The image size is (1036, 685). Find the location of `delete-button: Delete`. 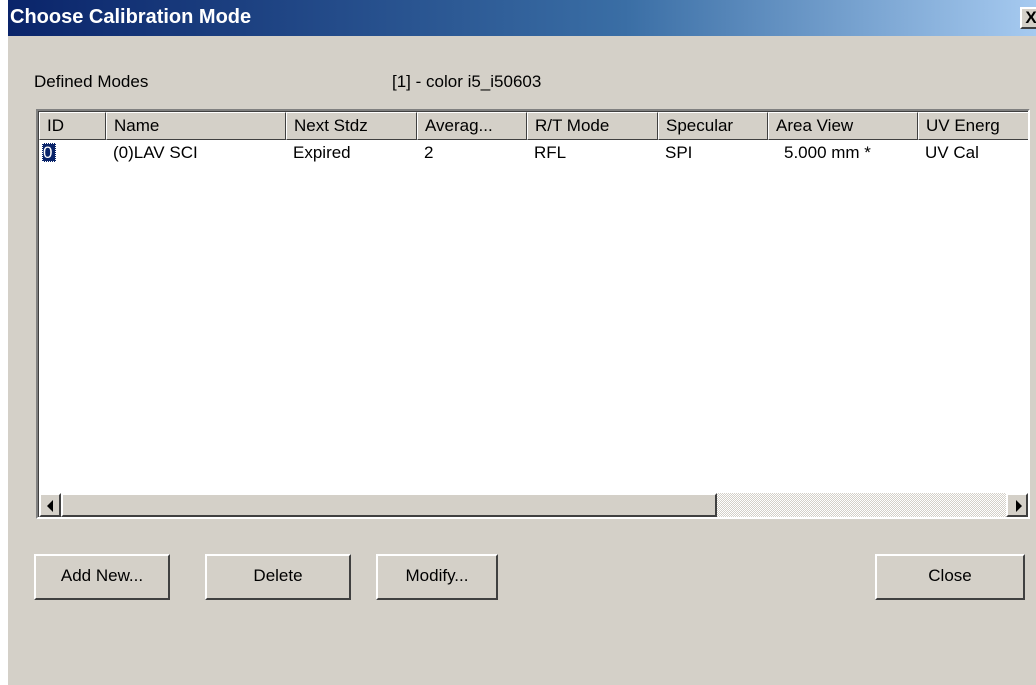

delete-button: Delete is located at coordinates (278, 577).